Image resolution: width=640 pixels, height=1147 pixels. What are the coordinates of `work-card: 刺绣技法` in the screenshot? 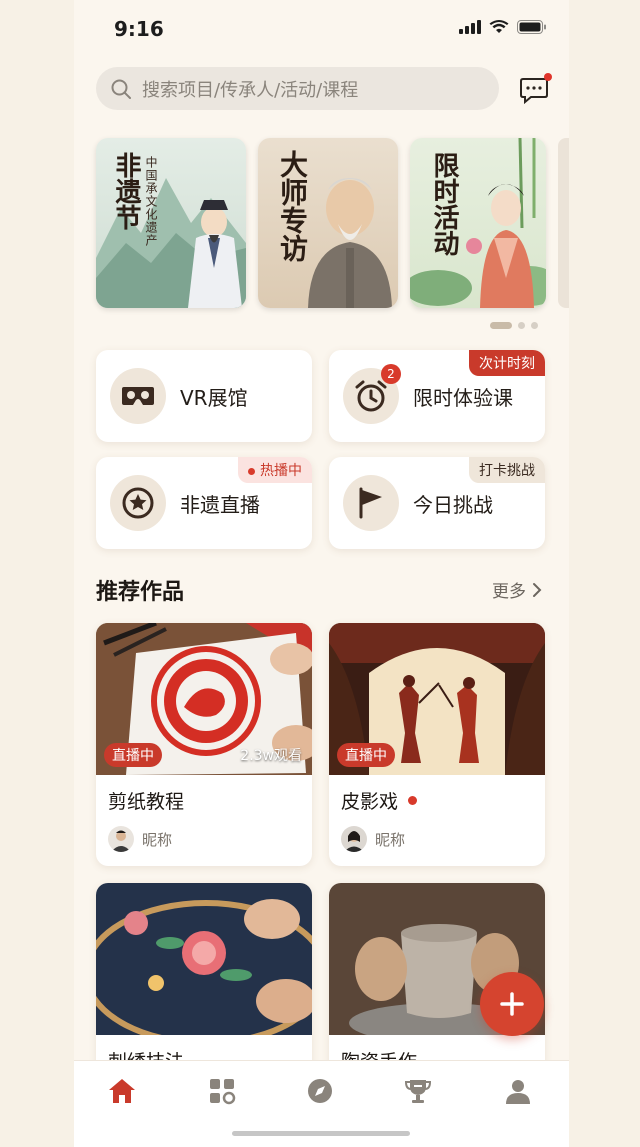 It's located at (204, 983).